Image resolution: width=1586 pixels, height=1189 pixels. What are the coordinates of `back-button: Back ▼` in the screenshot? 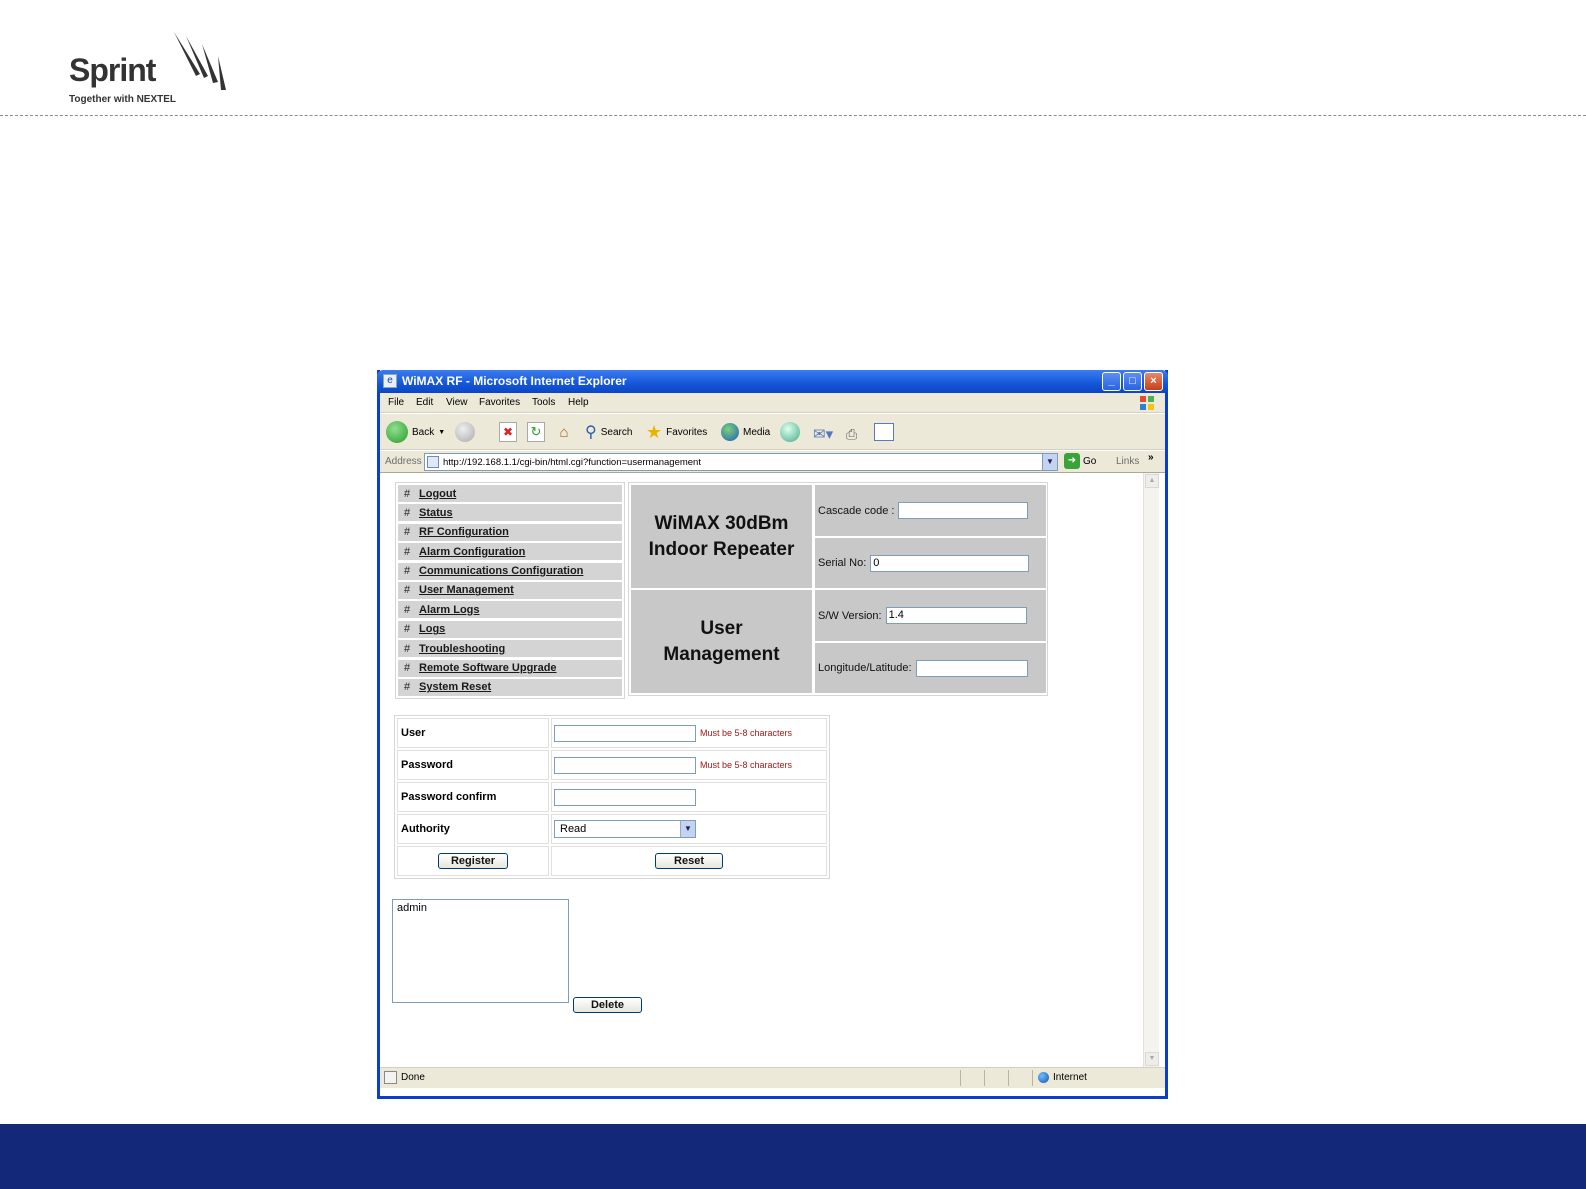 It's located at (415, 432).